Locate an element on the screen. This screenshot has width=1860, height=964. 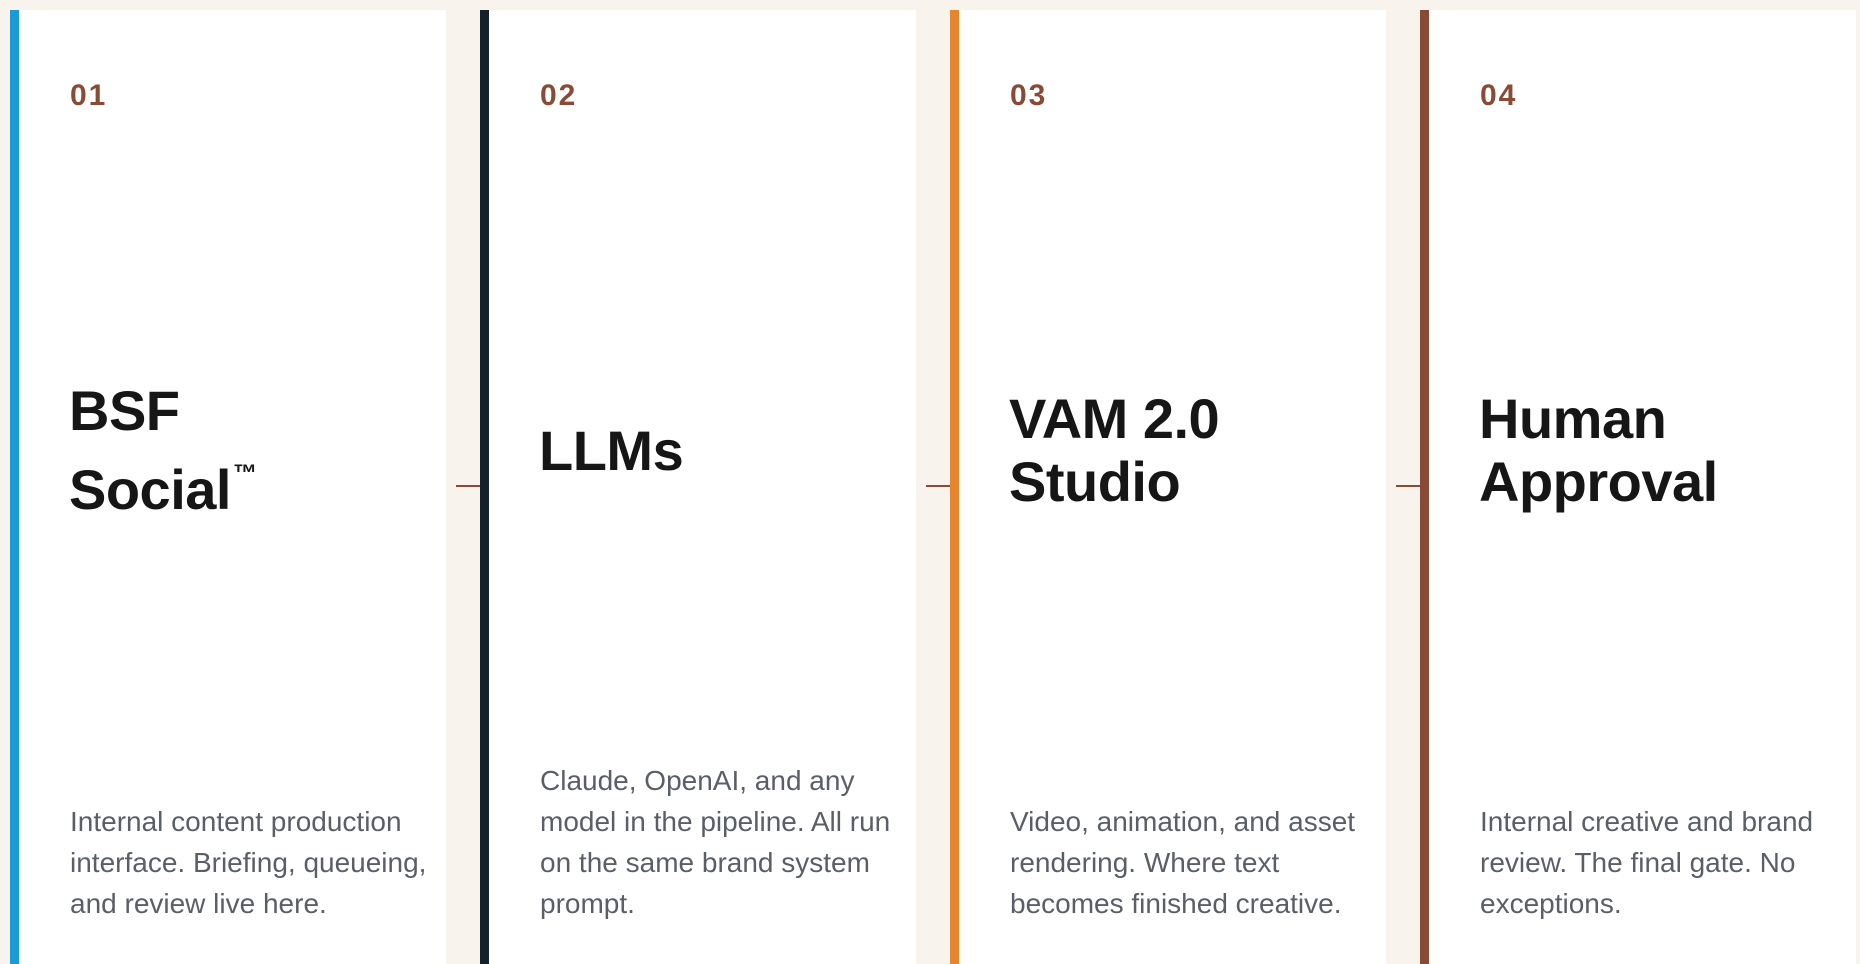
stage-title: Human Approval is located at coordinates (1664, 450).